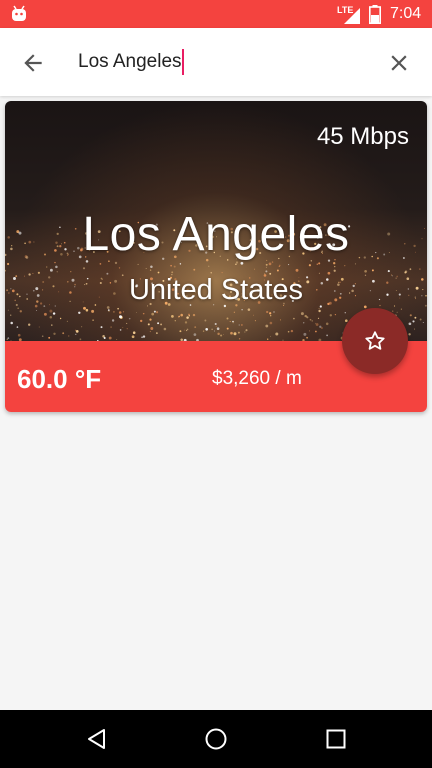 Image resolution: width=432 pixels, height=768 pixels. Describe the element at coordinates (399, 63) in the screenshot. I see `close-icon` at that location.